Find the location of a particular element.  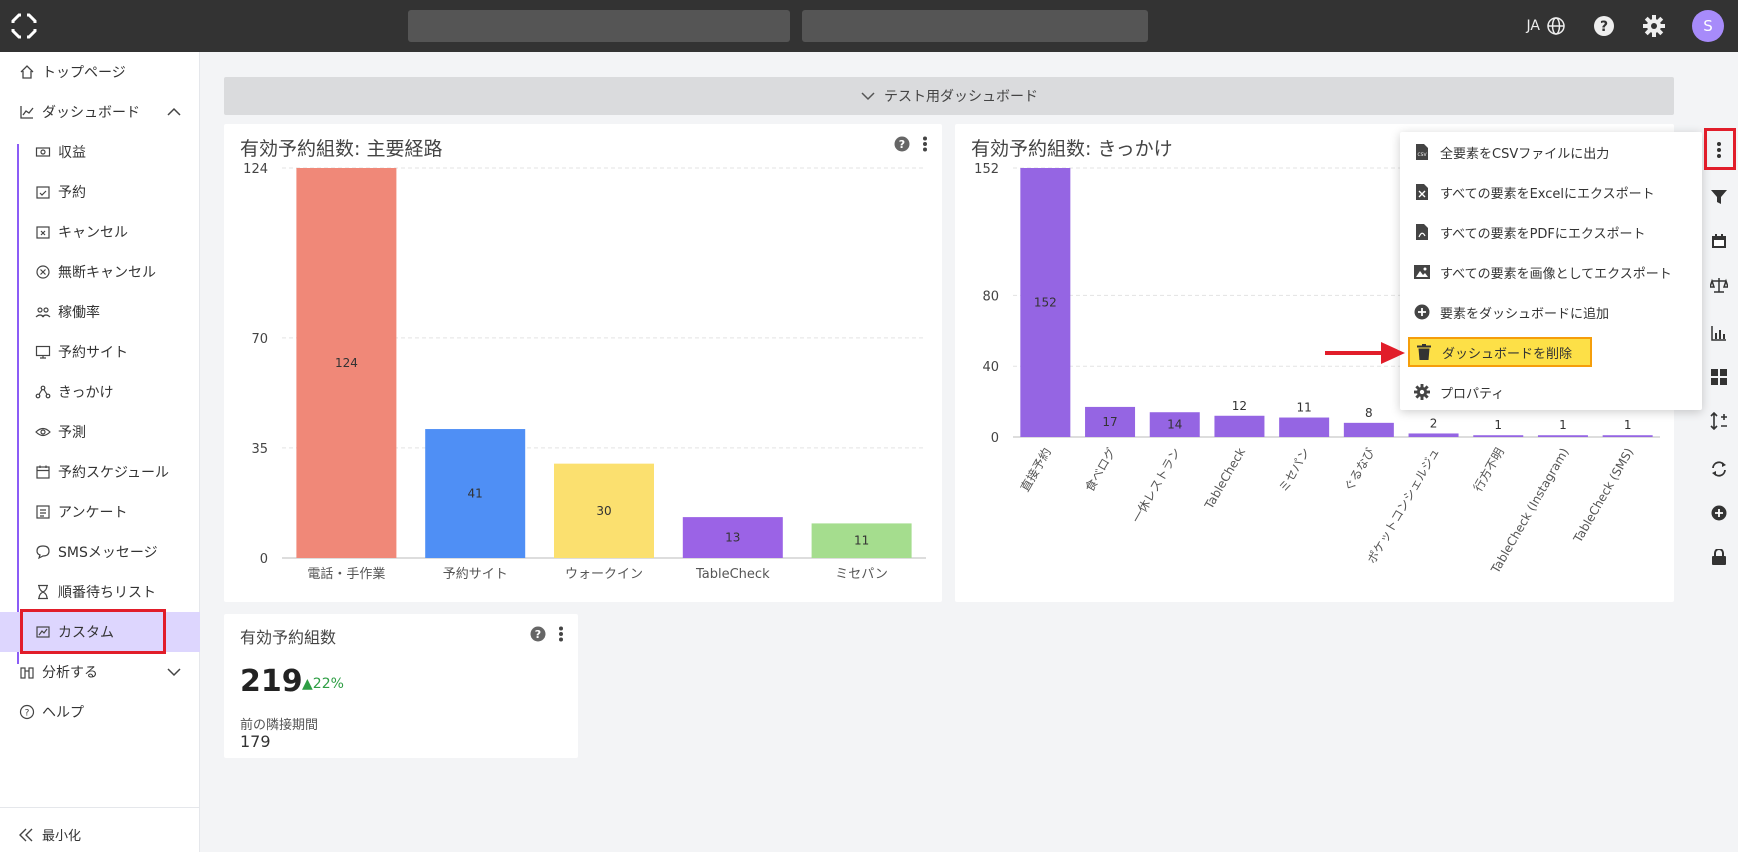

survey-list-icon is located at coordinates (43, 512).